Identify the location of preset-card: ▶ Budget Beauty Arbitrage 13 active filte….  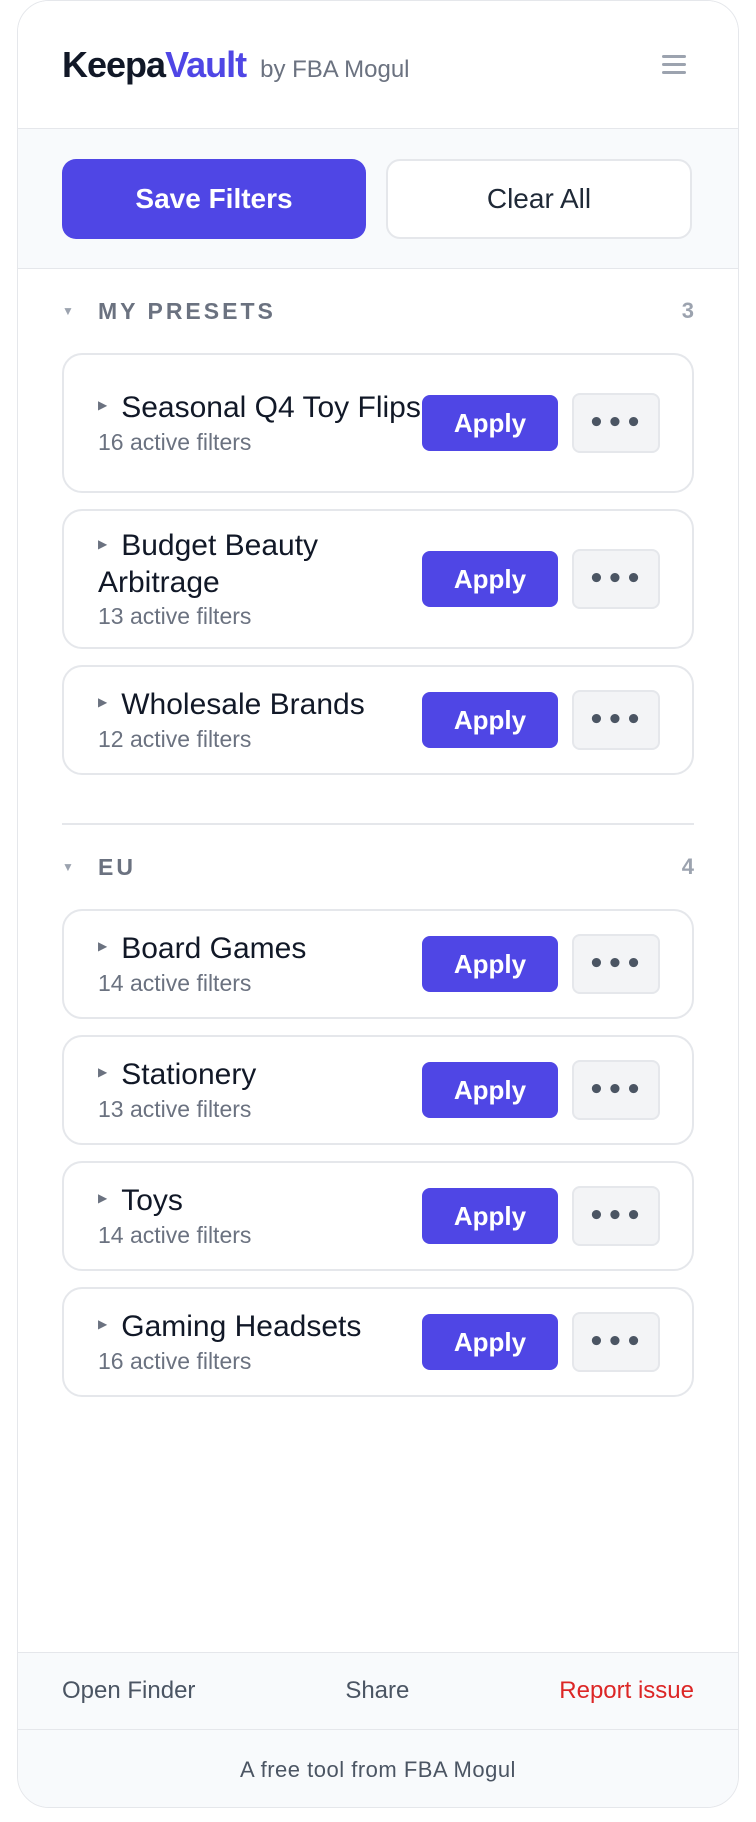
(378, 579).